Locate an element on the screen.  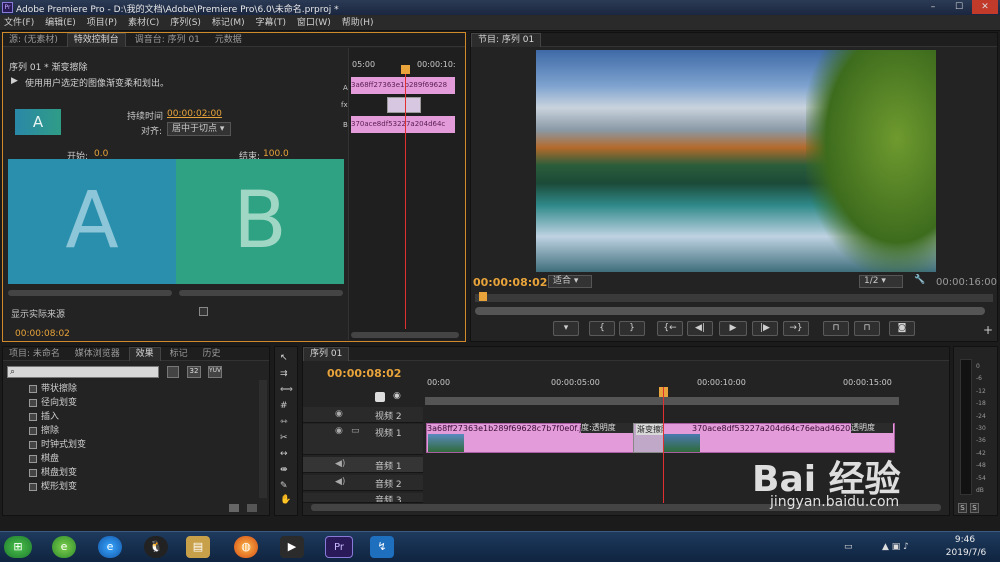
list-item: 插入 is located at coordinates (44, 417).